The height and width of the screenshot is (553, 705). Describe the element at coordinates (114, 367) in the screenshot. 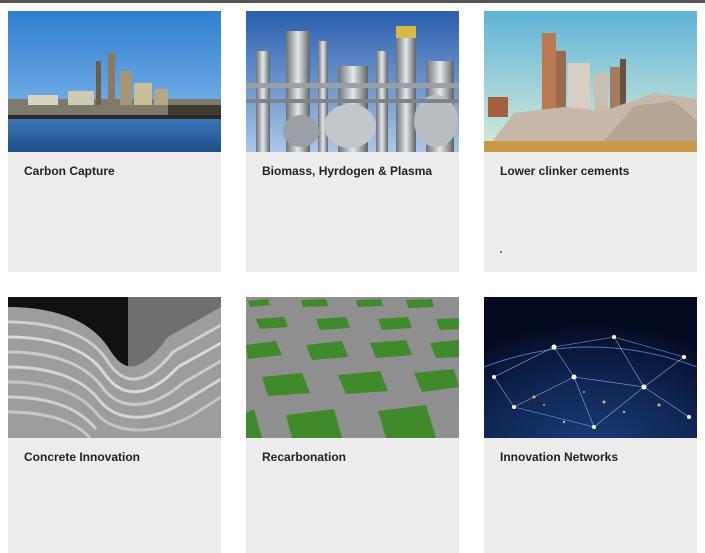

I see `3d-printed-concrete-layers-image` at that location.